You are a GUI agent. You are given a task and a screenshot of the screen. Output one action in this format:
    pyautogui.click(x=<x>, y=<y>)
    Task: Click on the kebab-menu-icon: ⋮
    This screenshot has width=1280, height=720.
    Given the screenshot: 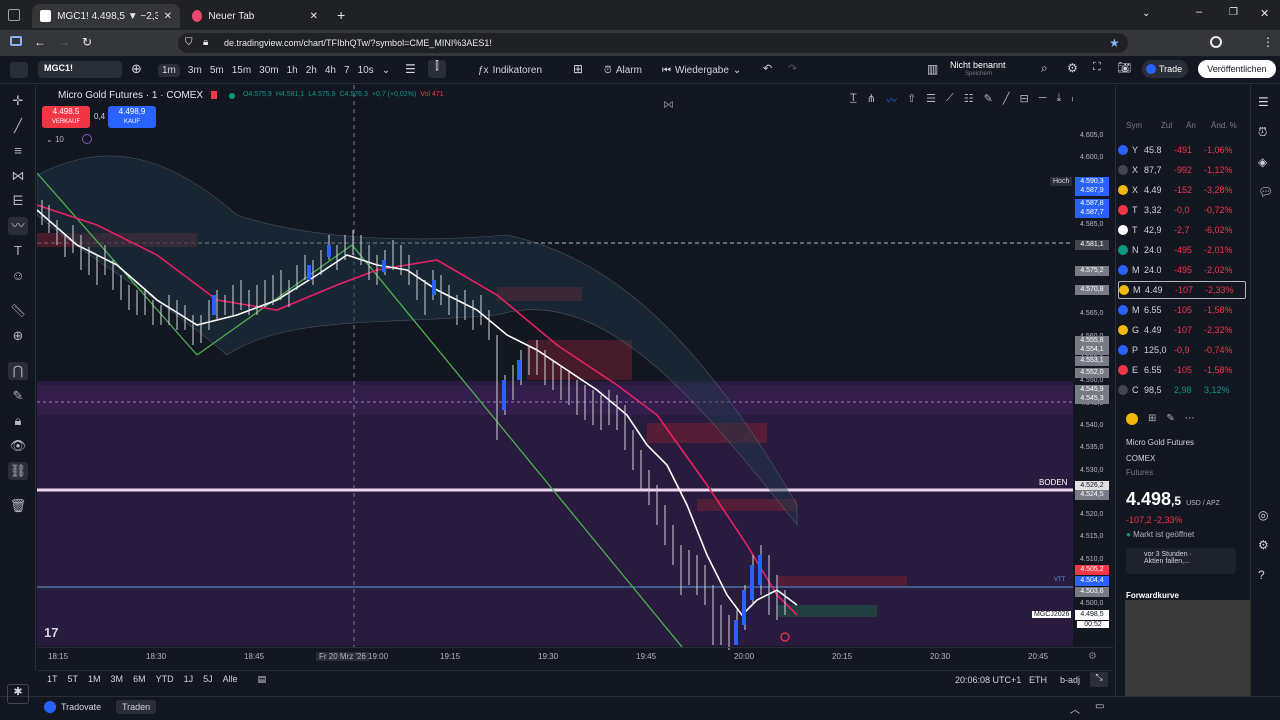 What is the action you would take?
    pyautogui.click(x=1268, y=42)
    